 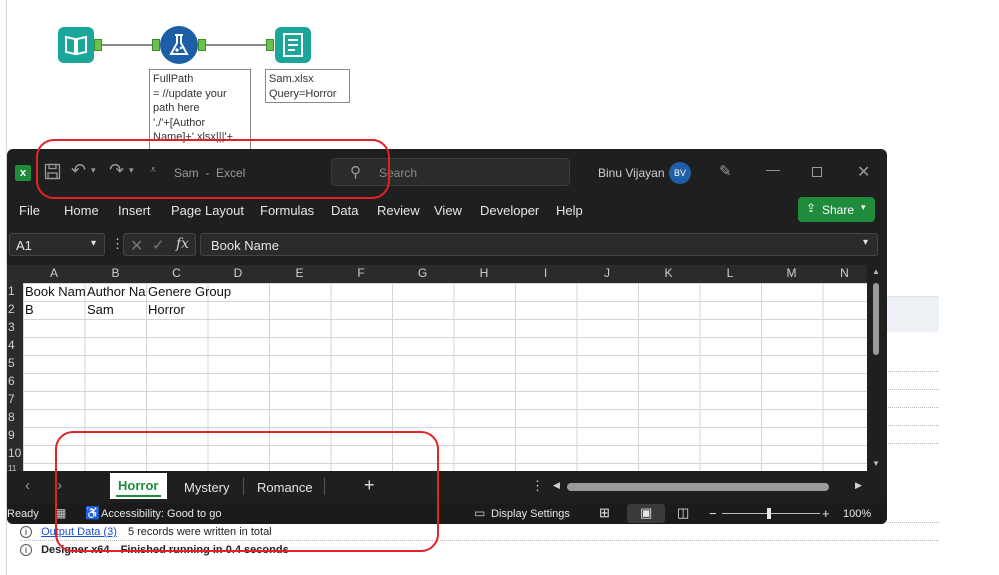 What do you see at coordinates (844, 273) in the screenshot?
I see `column-header: N` at bounding box center [844, 273].